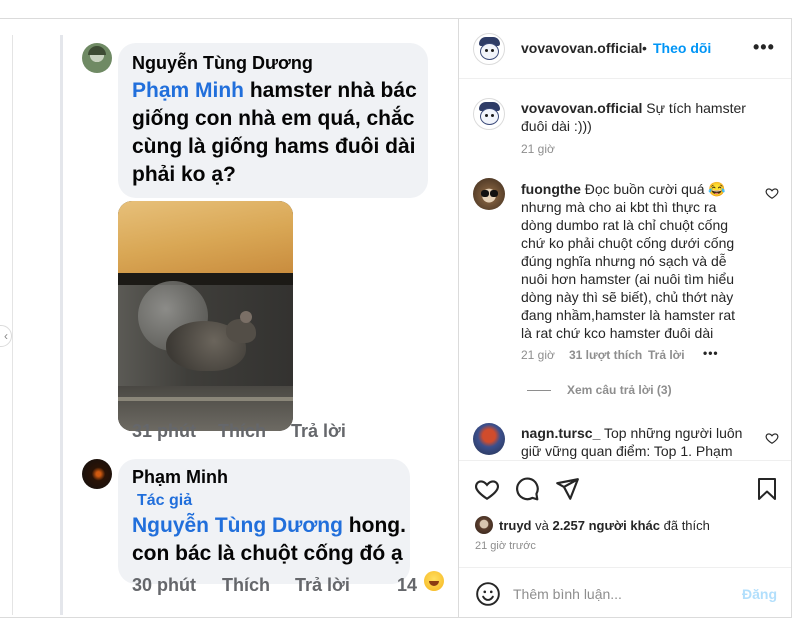 This screenshot has width=795, height=622. What do you see at coordinates (164, 431) in the screenshot?
I see `comment-time: 31 phút` at bounding box center [164, 431].